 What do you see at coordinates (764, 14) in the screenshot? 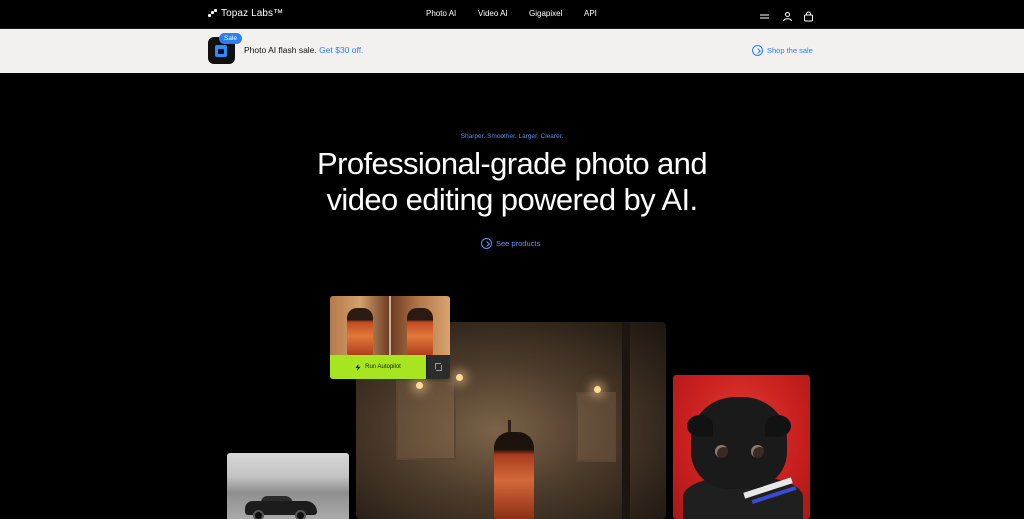
I see `menu-icon` at bounding box center [764, 14].